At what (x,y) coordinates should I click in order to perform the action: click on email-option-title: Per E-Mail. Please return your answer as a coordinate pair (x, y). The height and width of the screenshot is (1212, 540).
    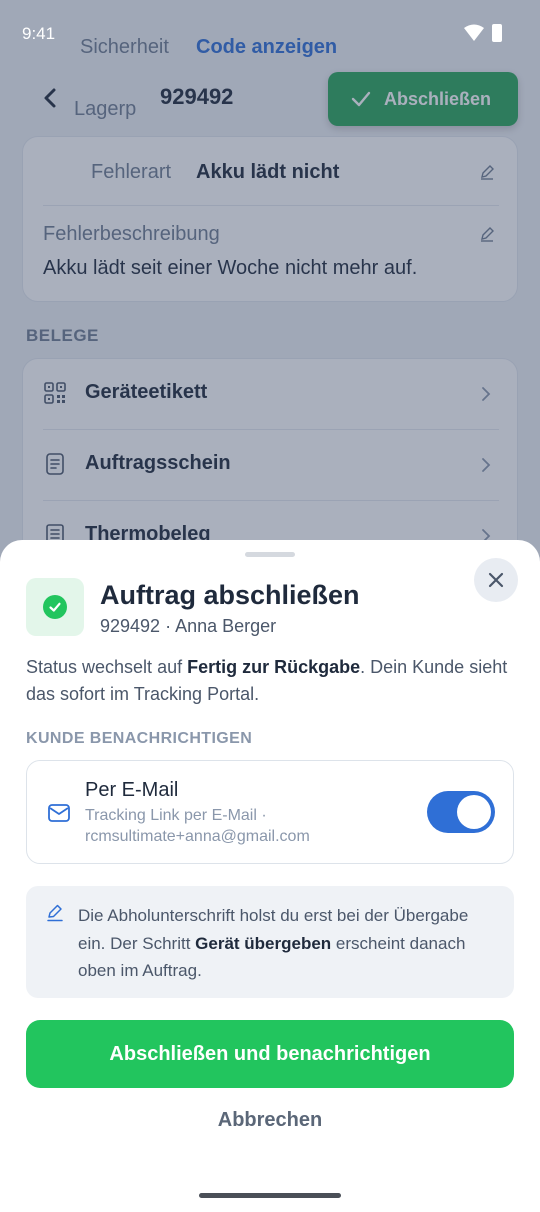
    Looking at the image, I should click on (132, 790).